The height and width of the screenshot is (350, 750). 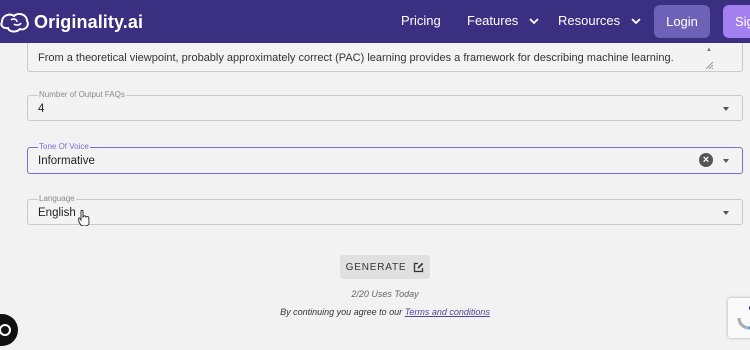 What do you see at coordinates (743, 318) in the screenshot?
I see `recaptcha-icon` at bounding box center [743, 318].